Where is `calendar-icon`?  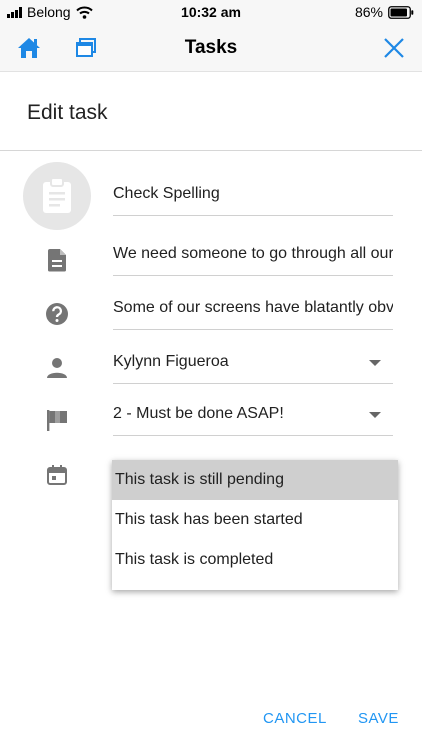 calendar-icon is located at coordinates (57, 475).